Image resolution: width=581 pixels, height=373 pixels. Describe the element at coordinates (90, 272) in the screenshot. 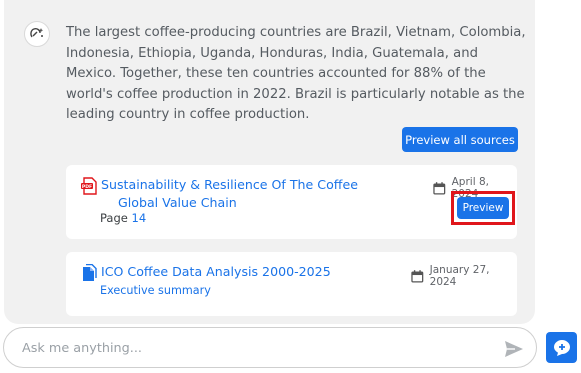

I see `document-icon` at that location.